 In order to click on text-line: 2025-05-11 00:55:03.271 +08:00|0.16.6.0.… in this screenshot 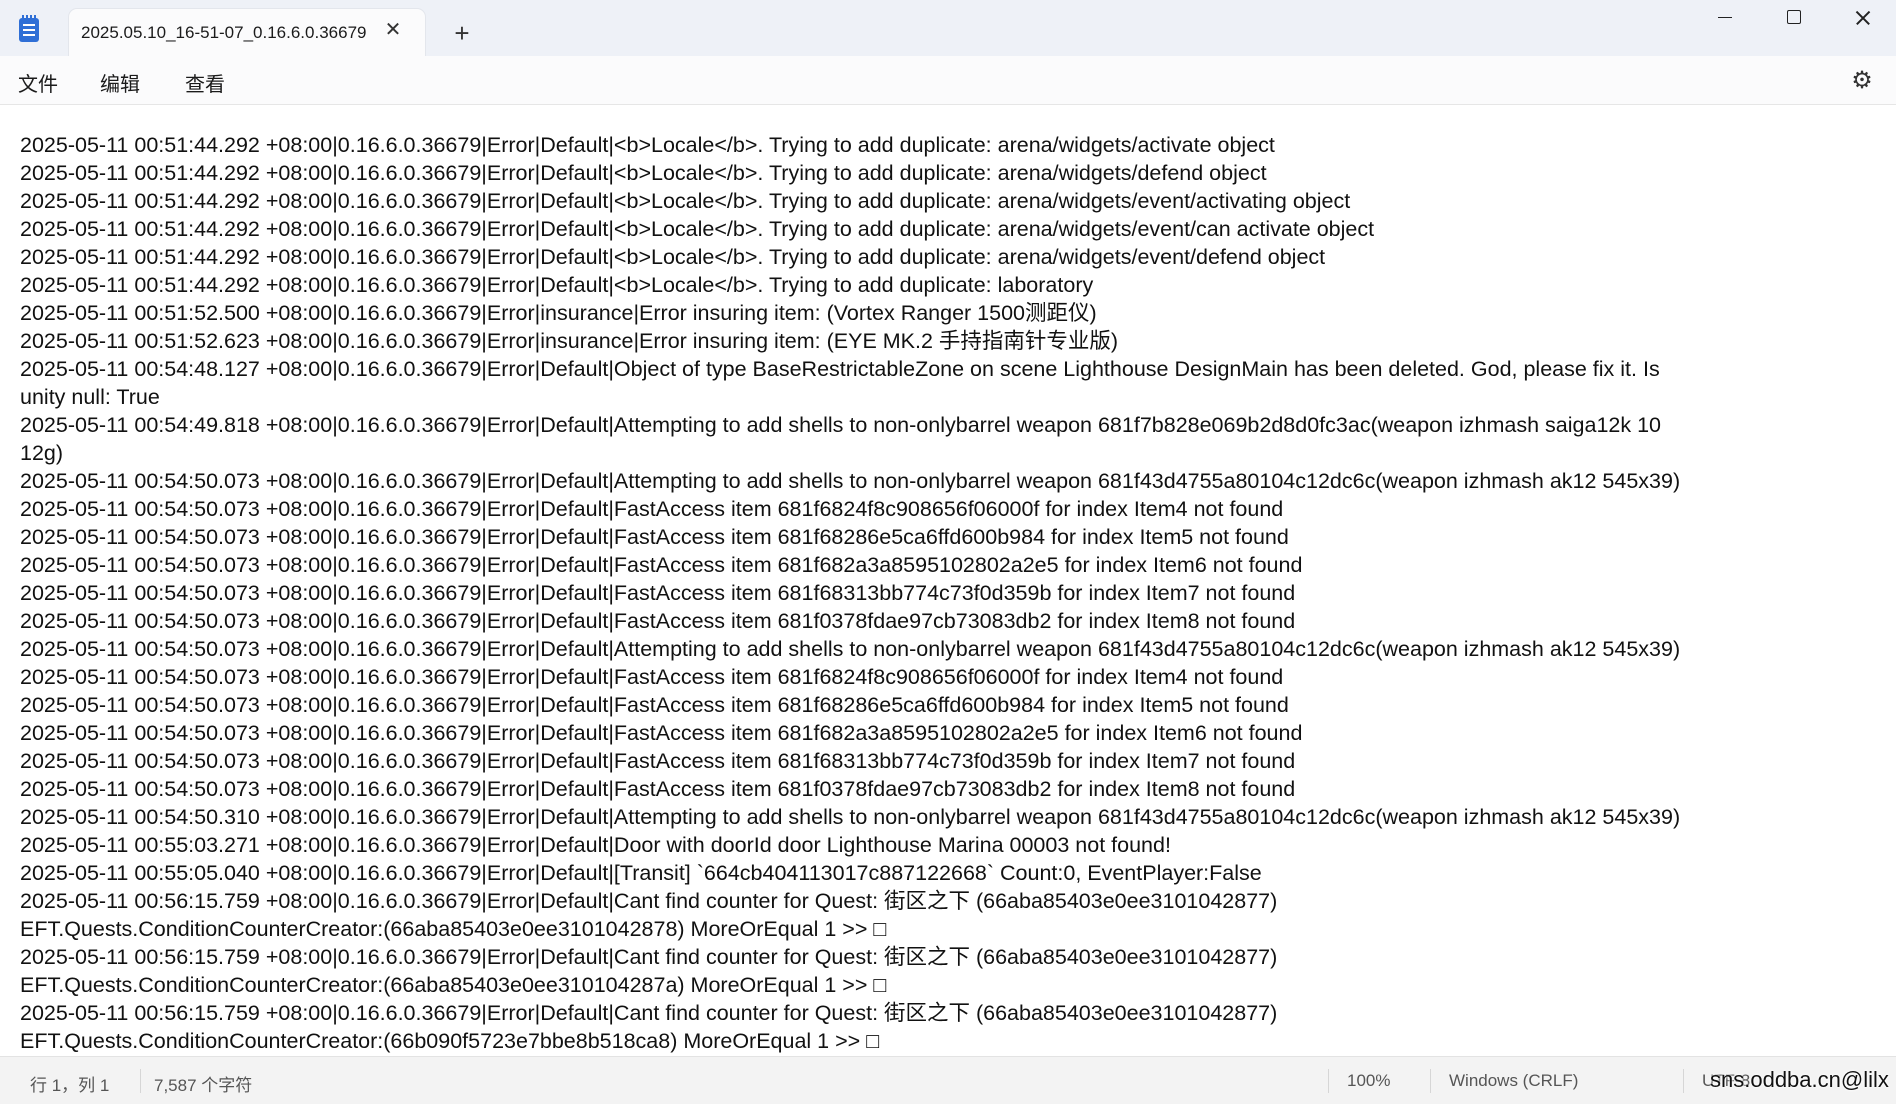, I will do `click(595, 845)`.